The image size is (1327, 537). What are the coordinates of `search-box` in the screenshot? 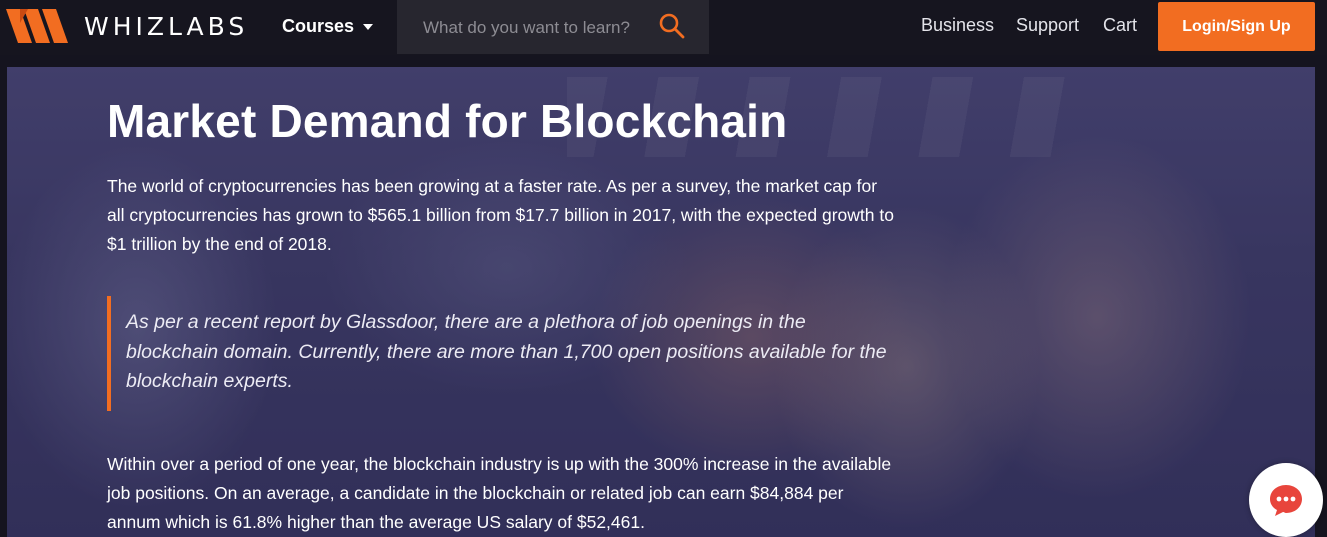 It's located at (553, 27).